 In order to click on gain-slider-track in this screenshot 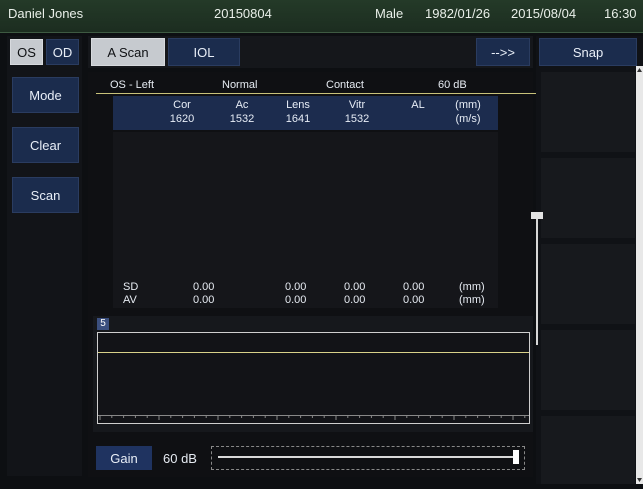, I will do `click(366, 457)`.